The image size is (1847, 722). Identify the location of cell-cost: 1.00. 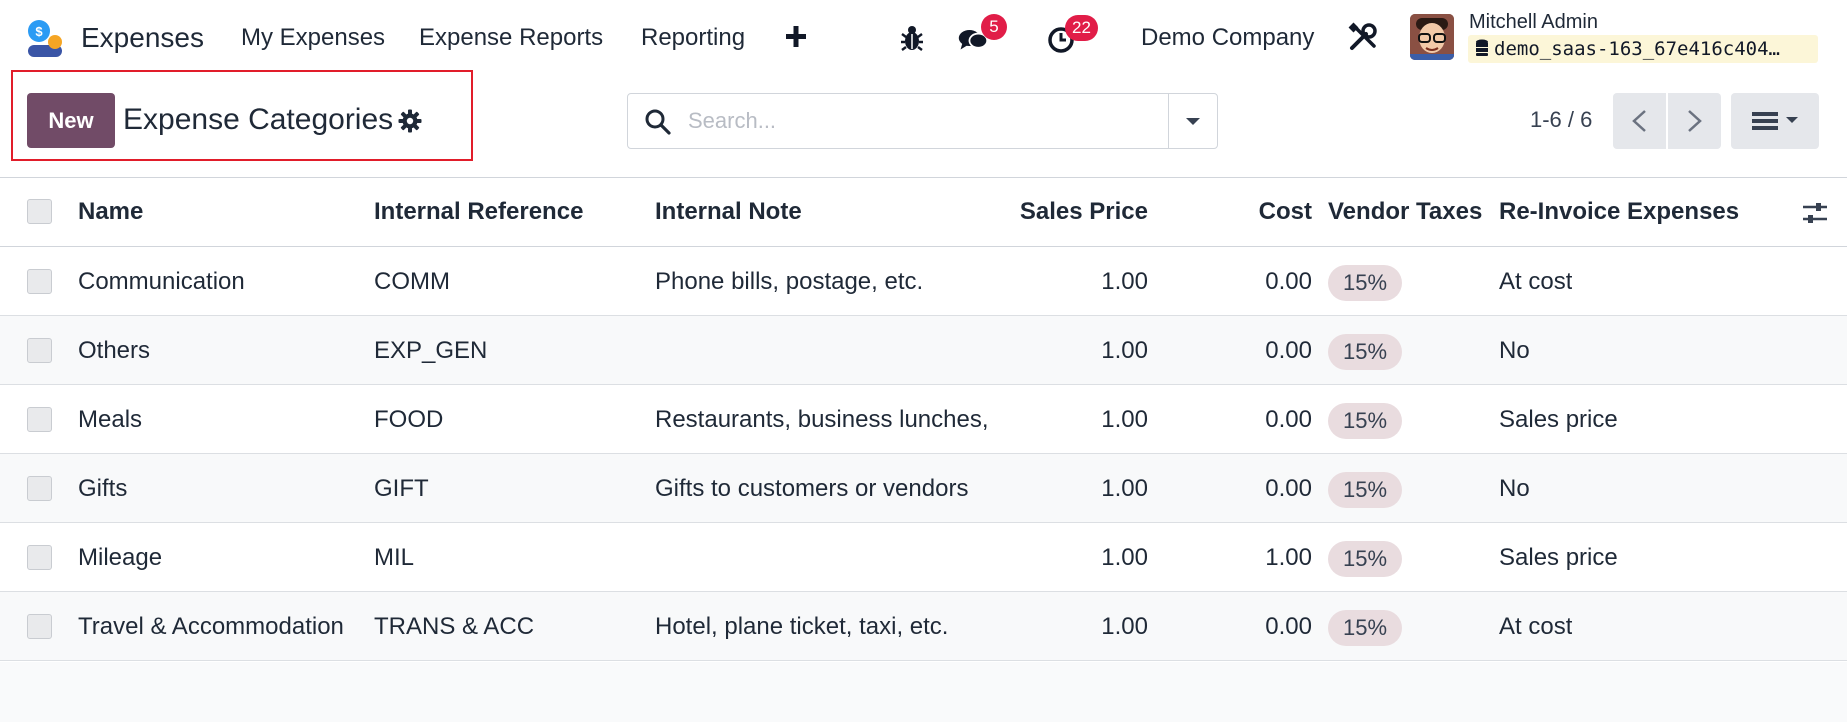
(1288, 557).